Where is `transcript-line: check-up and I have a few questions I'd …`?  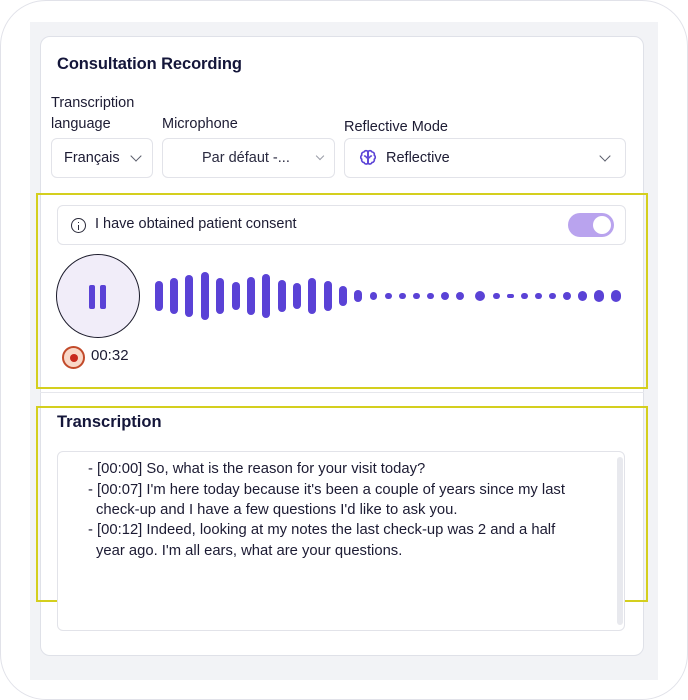
transcript-line: check-up and I have a few questions I'd … is located at coordinates (277, 510).